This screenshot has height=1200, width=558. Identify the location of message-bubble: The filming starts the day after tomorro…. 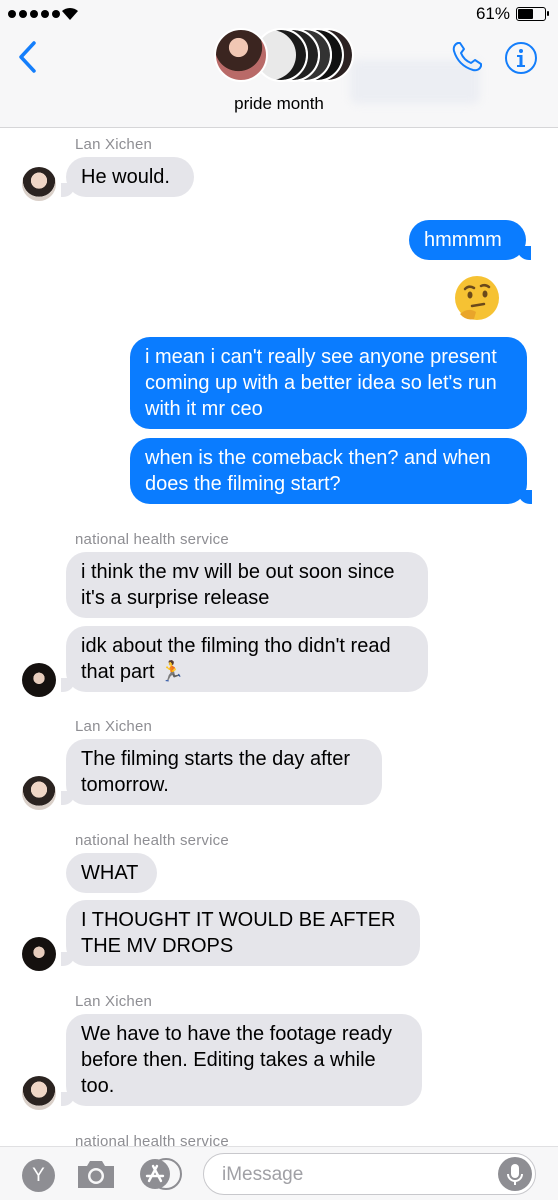
(221, 772).